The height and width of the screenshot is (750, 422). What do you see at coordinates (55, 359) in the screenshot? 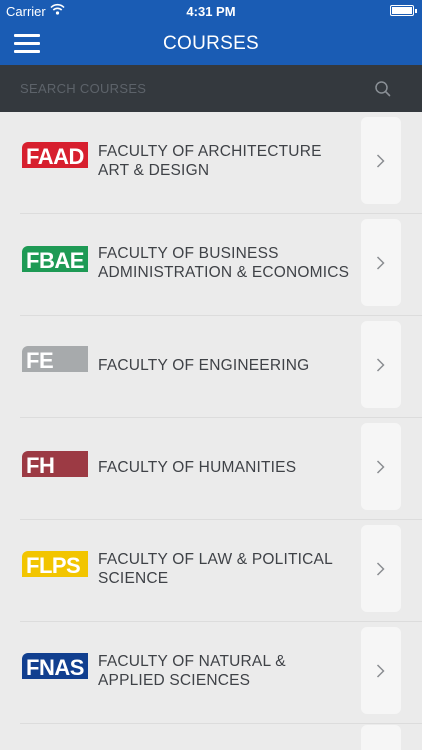
I see `faculty-logo: FE` at bounding box center [55, 359].